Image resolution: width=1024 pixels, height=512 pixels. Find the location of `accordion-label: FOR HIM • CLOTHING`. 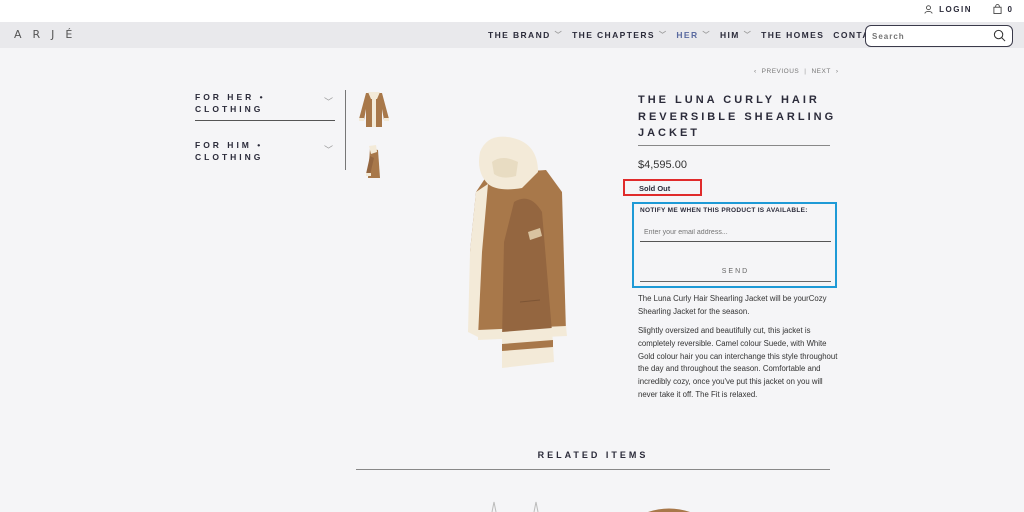

accordion-label: FOR HIM • CLOTHING is located at coordinates (229, 151).